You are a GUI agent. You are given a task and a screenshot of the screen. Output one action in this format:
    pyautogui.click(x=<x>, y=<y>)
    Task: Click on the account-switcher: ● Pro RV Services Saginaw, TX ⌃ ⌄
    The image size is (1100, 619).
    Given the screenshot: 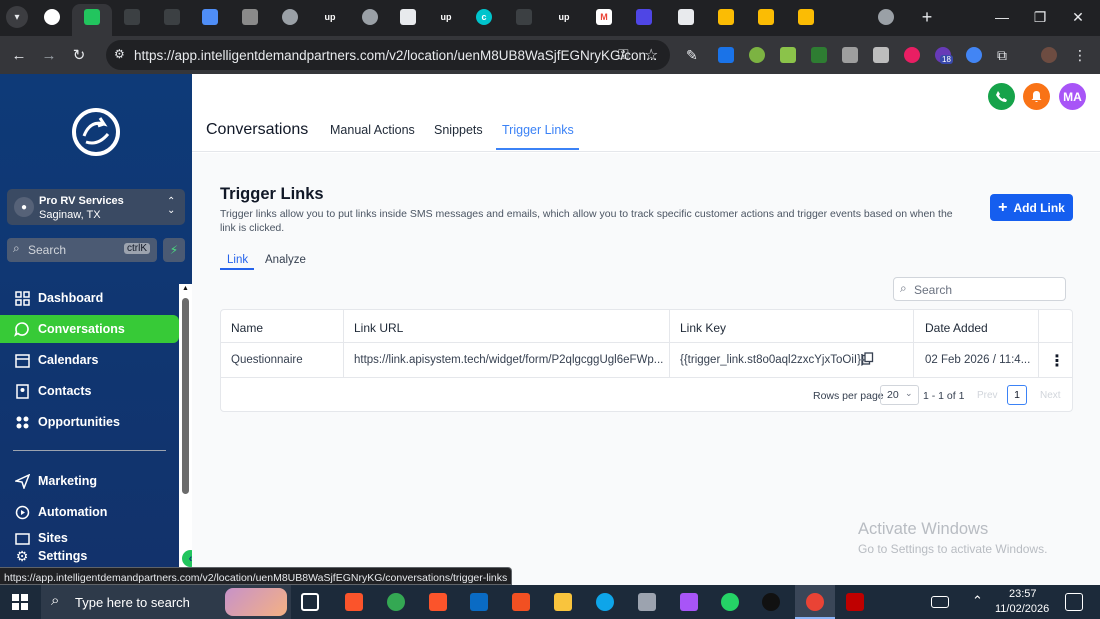 What is the action you would take?
    pyautogui.click(x=96, y=207)
    